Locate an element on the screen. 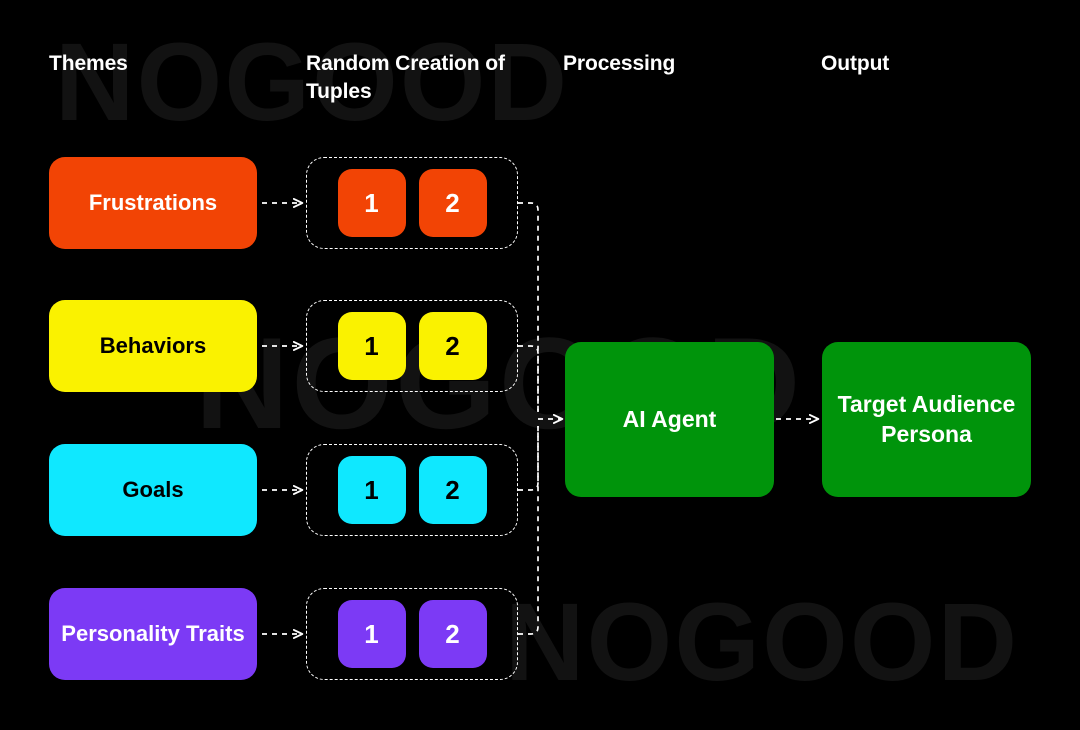 The height and width of the screenshot is (730, 1080). column-header-output: Output is located at coordinates (855, 63).